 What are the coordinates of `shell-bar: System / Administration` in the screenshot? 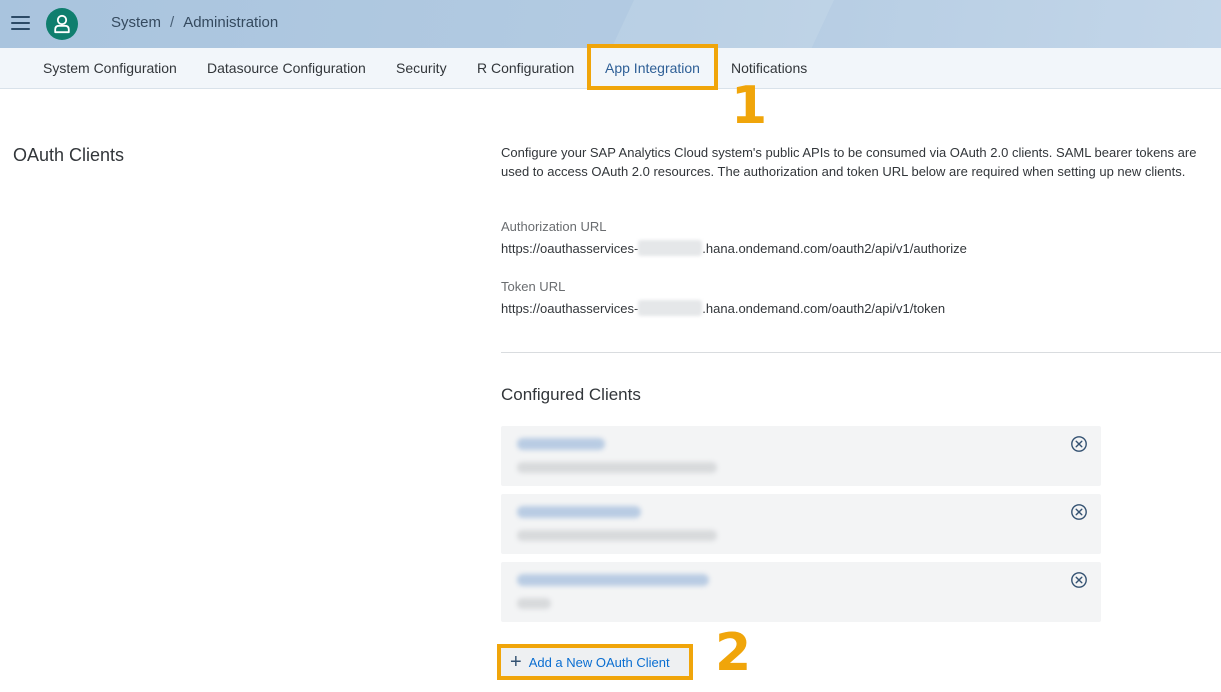 It's located at (610, 24).